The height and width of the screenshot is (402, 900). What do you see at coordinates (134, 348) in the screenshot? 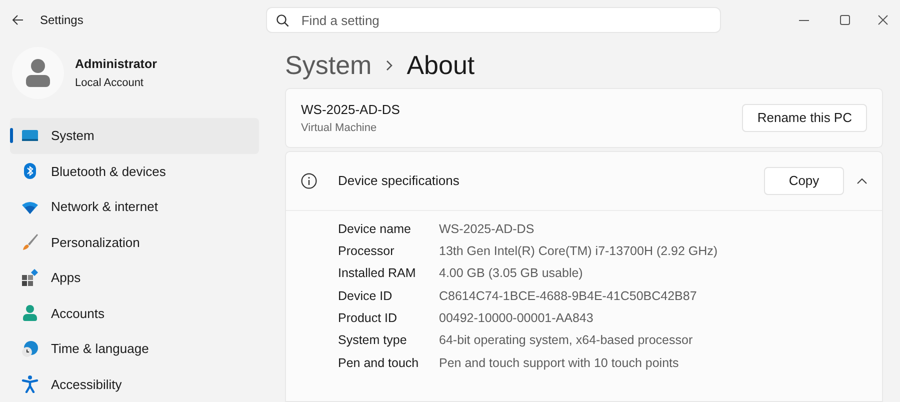
I see `sidebar-item: Time & language` at bounding box center [134, 348].